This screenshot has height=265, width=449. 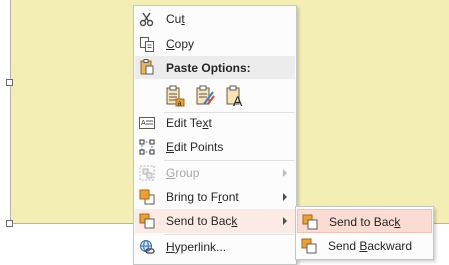 I want to click on menu-item-label: Cut, so click(x=175, y=19).